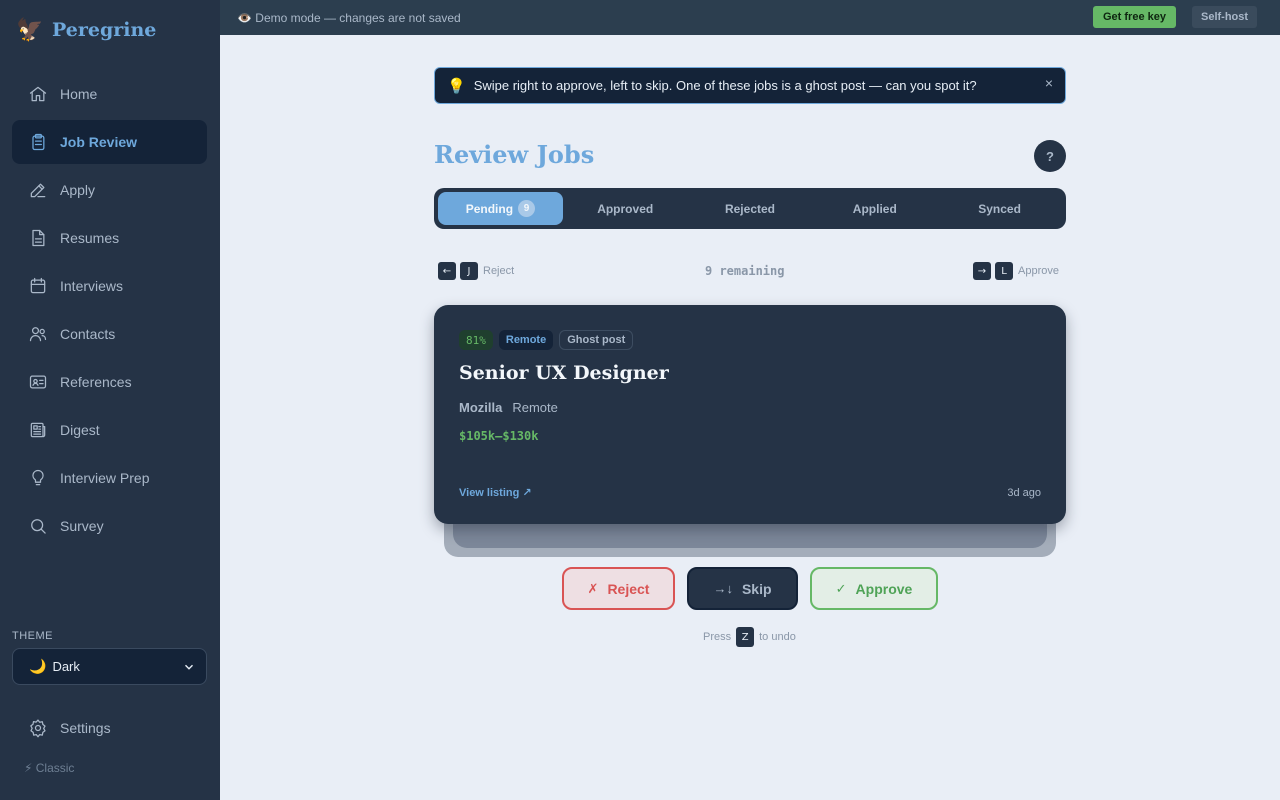 The width and height of the screenshot is (1280, 800). Describe the element at coordinates (499, 271) in the screenshot. I see `reject-shortcut-label: Reject` at that location.